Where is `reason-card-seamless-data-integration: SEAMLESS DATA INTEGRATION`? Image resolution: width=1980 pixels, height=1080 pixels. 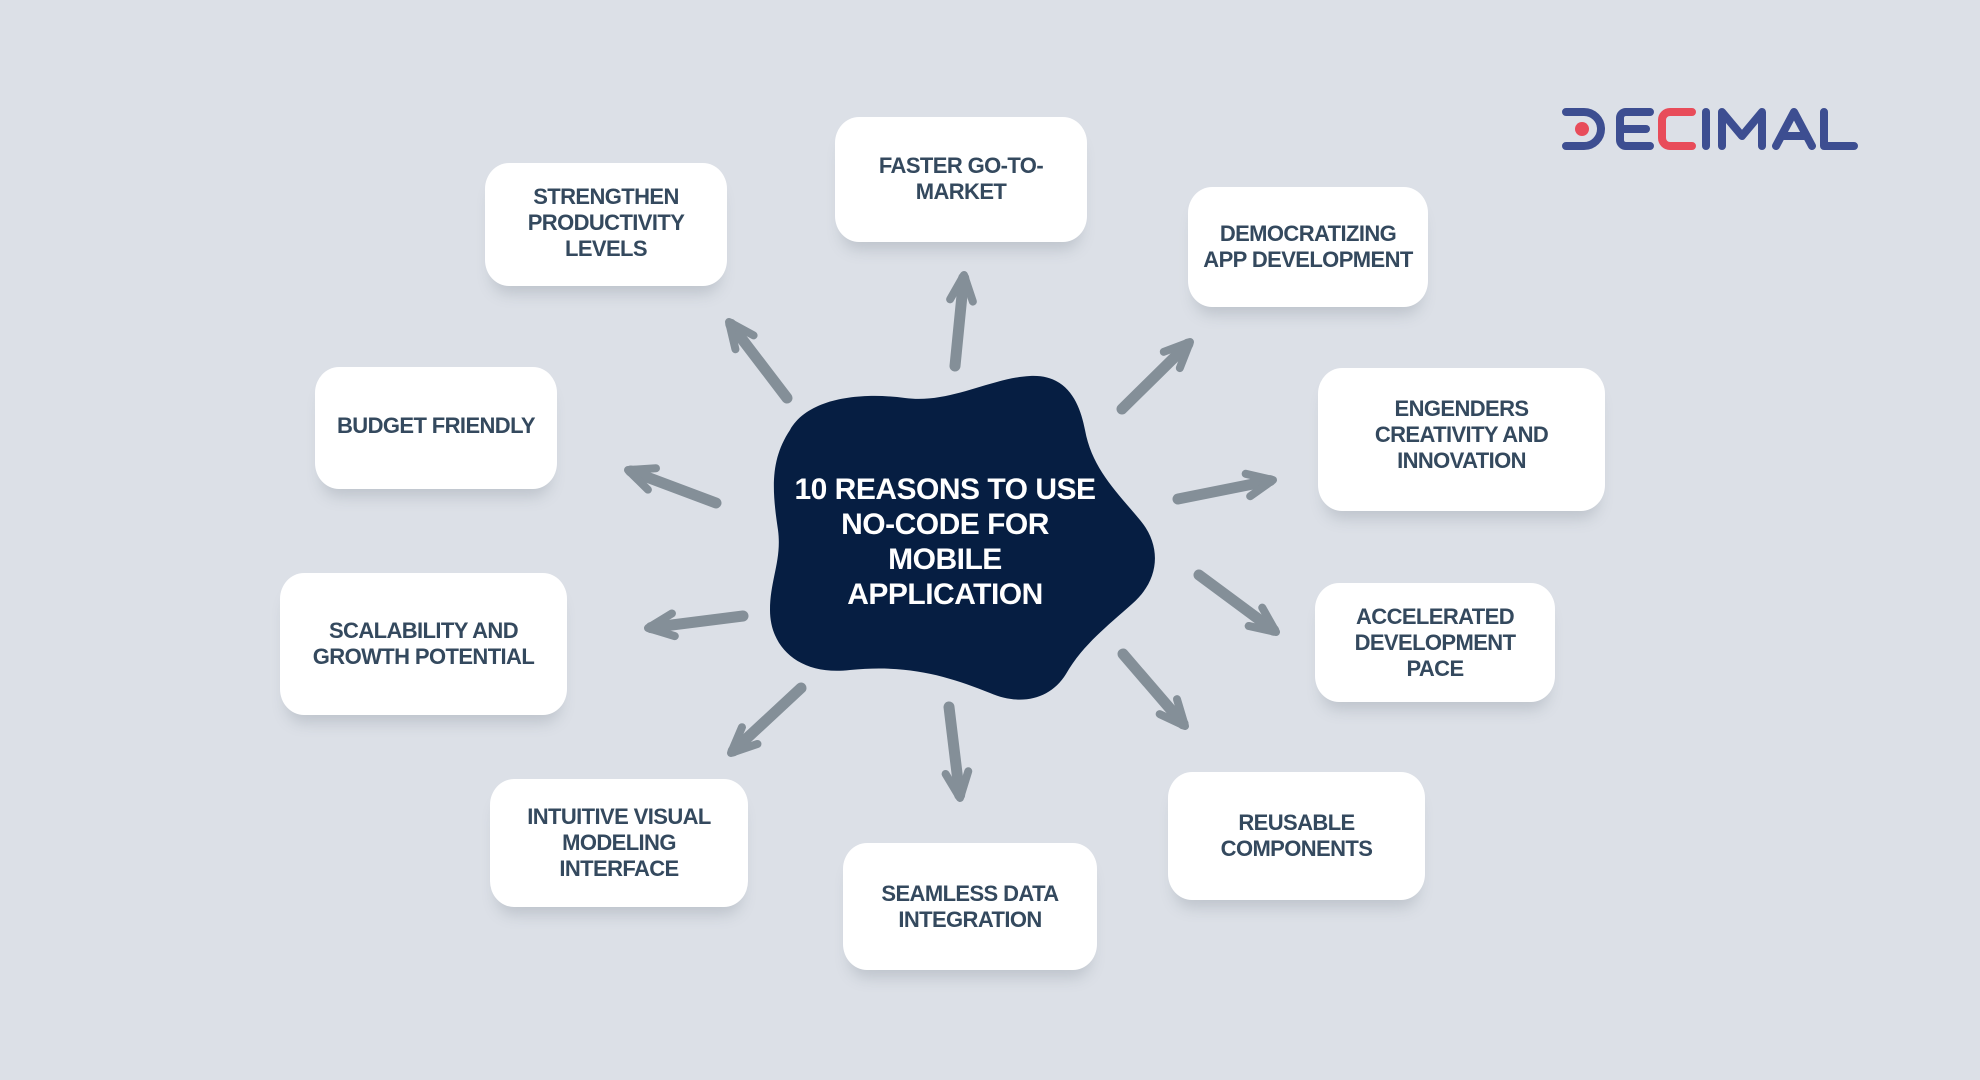 reason-card-seamless-data-integration: SEAMLESS DATA INTEGRATION is located at coordinates (970, 906).